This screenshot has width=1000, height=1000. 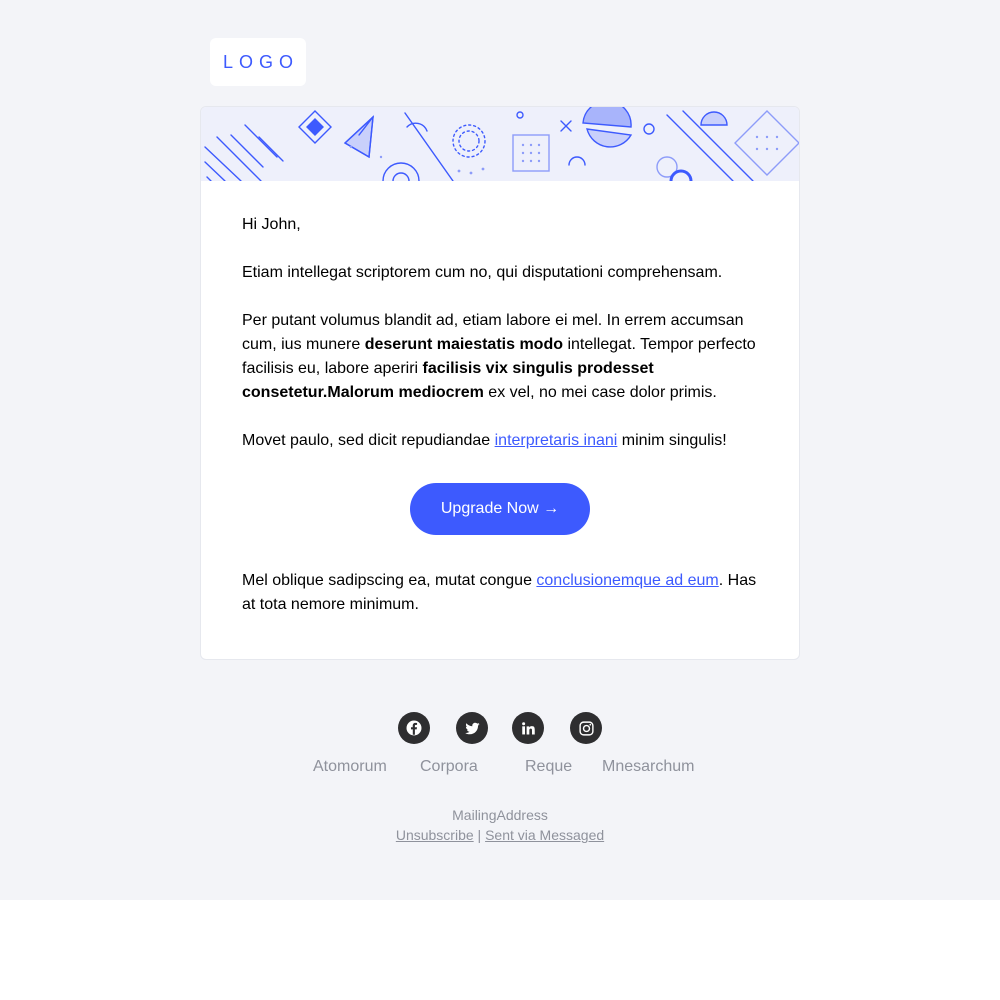 I want to click on upgrade-now-button: Upgrade Now →, so click(x=500, y=509).